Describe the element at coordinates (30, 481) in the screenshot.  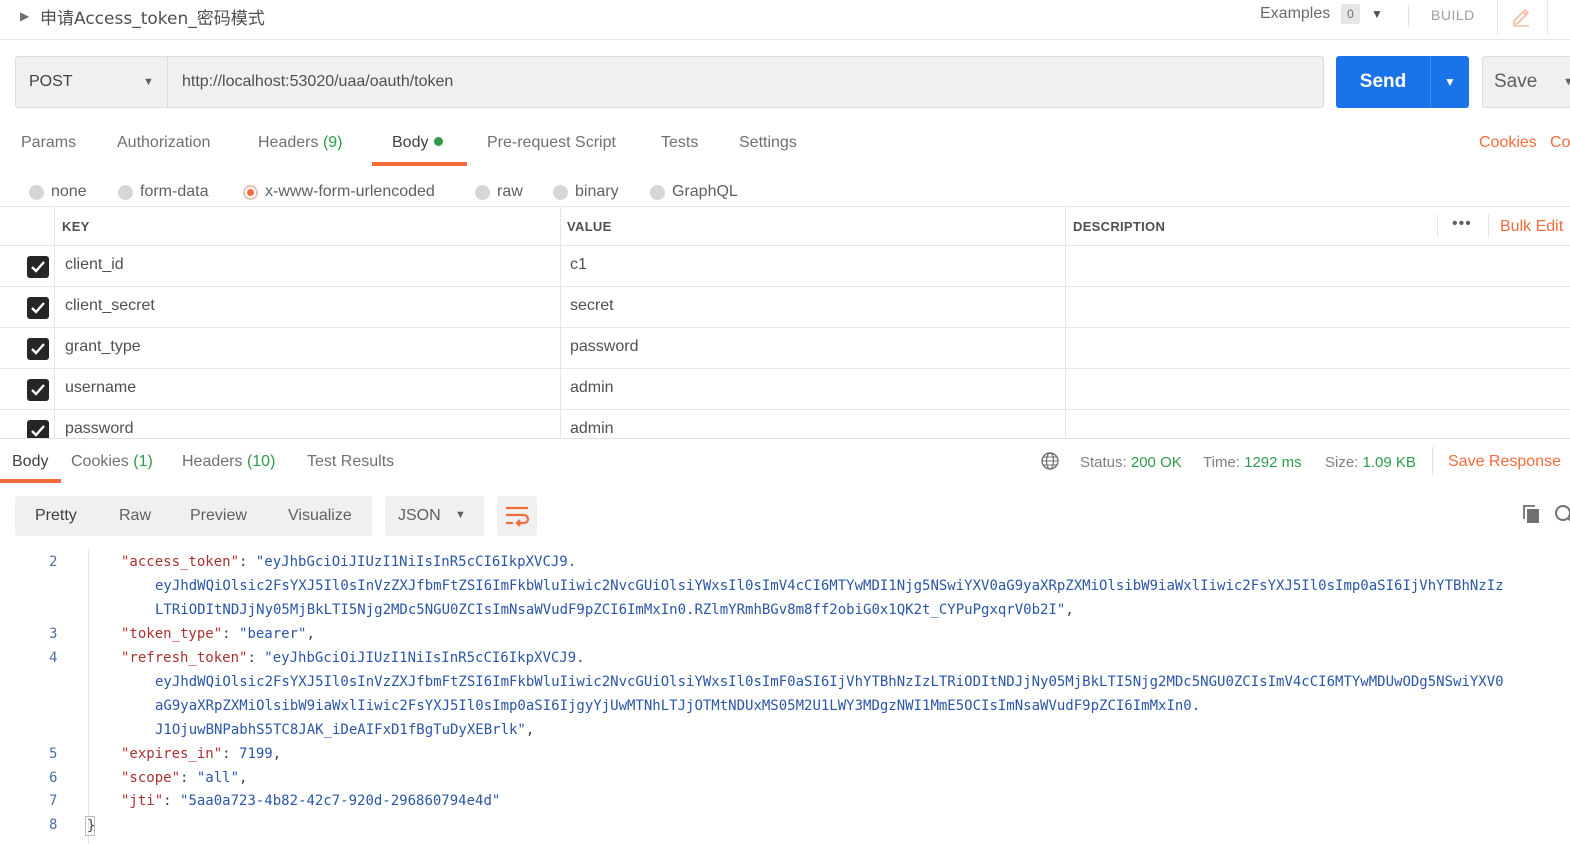
I see `active-tab-indicator` at that location.